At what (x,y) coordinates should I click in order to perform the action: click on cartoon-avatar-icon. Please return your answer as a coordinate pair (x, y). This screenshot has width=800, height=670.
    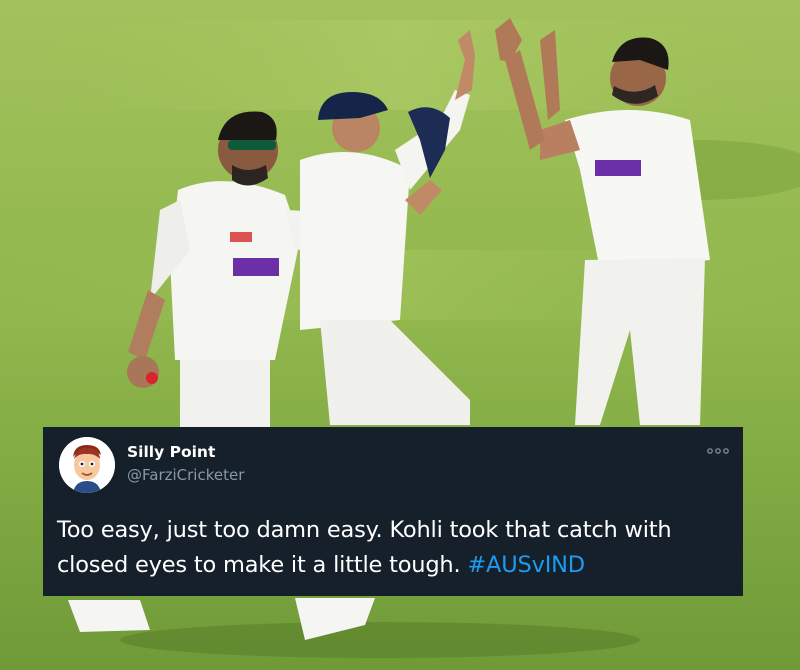
    Looking at the image, I should click on (87, 465).